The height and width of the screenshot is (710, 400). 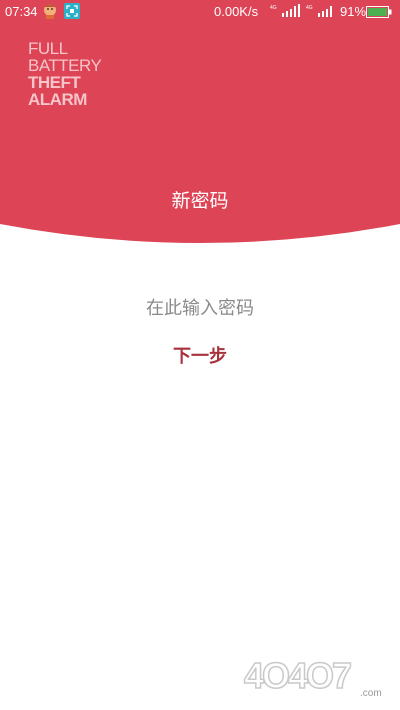 I want to click on password-field-wrapper, so click(x=200, y=308).